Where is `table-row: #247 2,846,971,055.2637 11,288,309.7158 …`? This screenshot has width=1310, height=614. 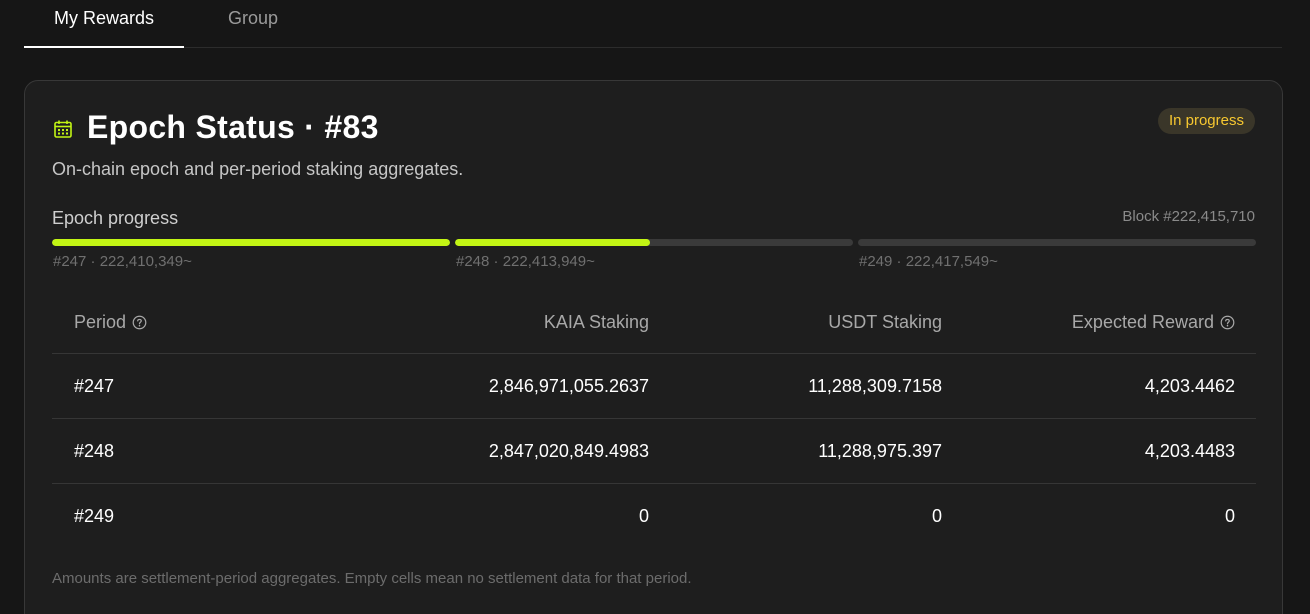
table-row: #247 2,846,971,055.2637 11,288,309.7158 … is located at coordinates (654, 386).